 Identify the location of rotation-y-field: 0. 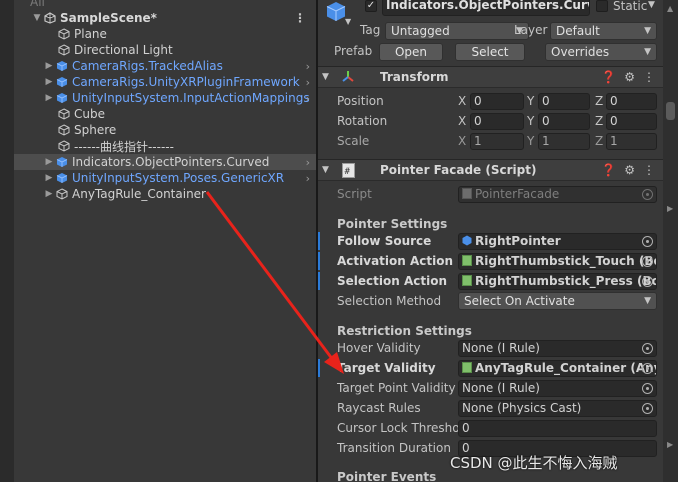
(564, 121).